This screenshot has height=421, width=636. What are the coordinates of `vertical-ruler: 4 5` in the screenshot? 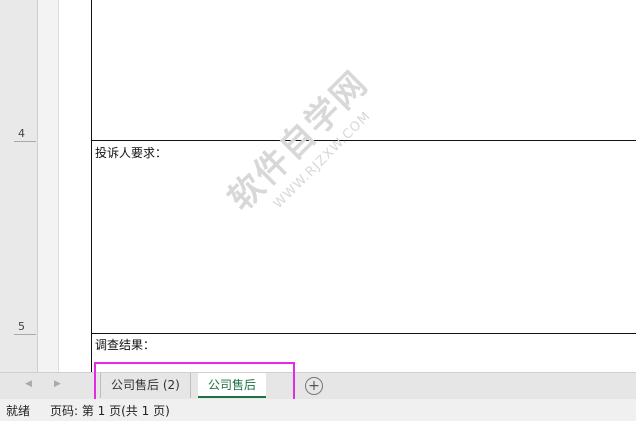 It's located at (19, 186).